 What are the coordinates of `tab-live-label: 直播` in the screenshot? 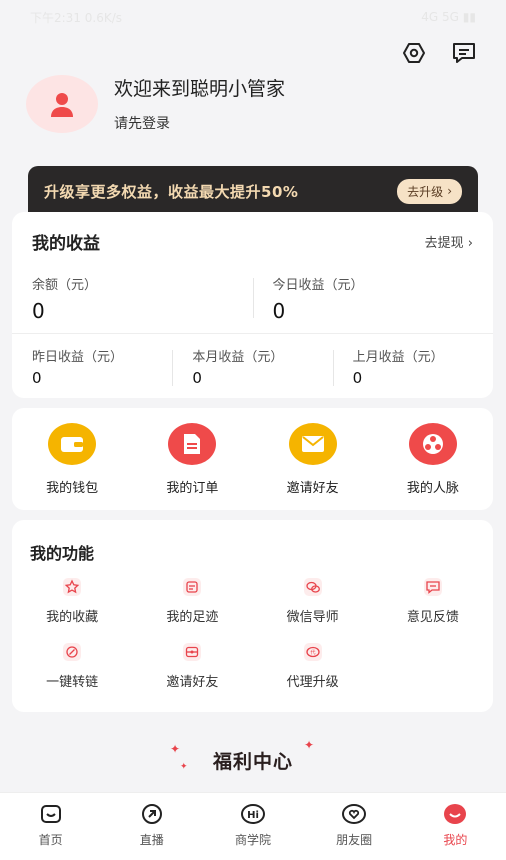 It's located at (151, 840).